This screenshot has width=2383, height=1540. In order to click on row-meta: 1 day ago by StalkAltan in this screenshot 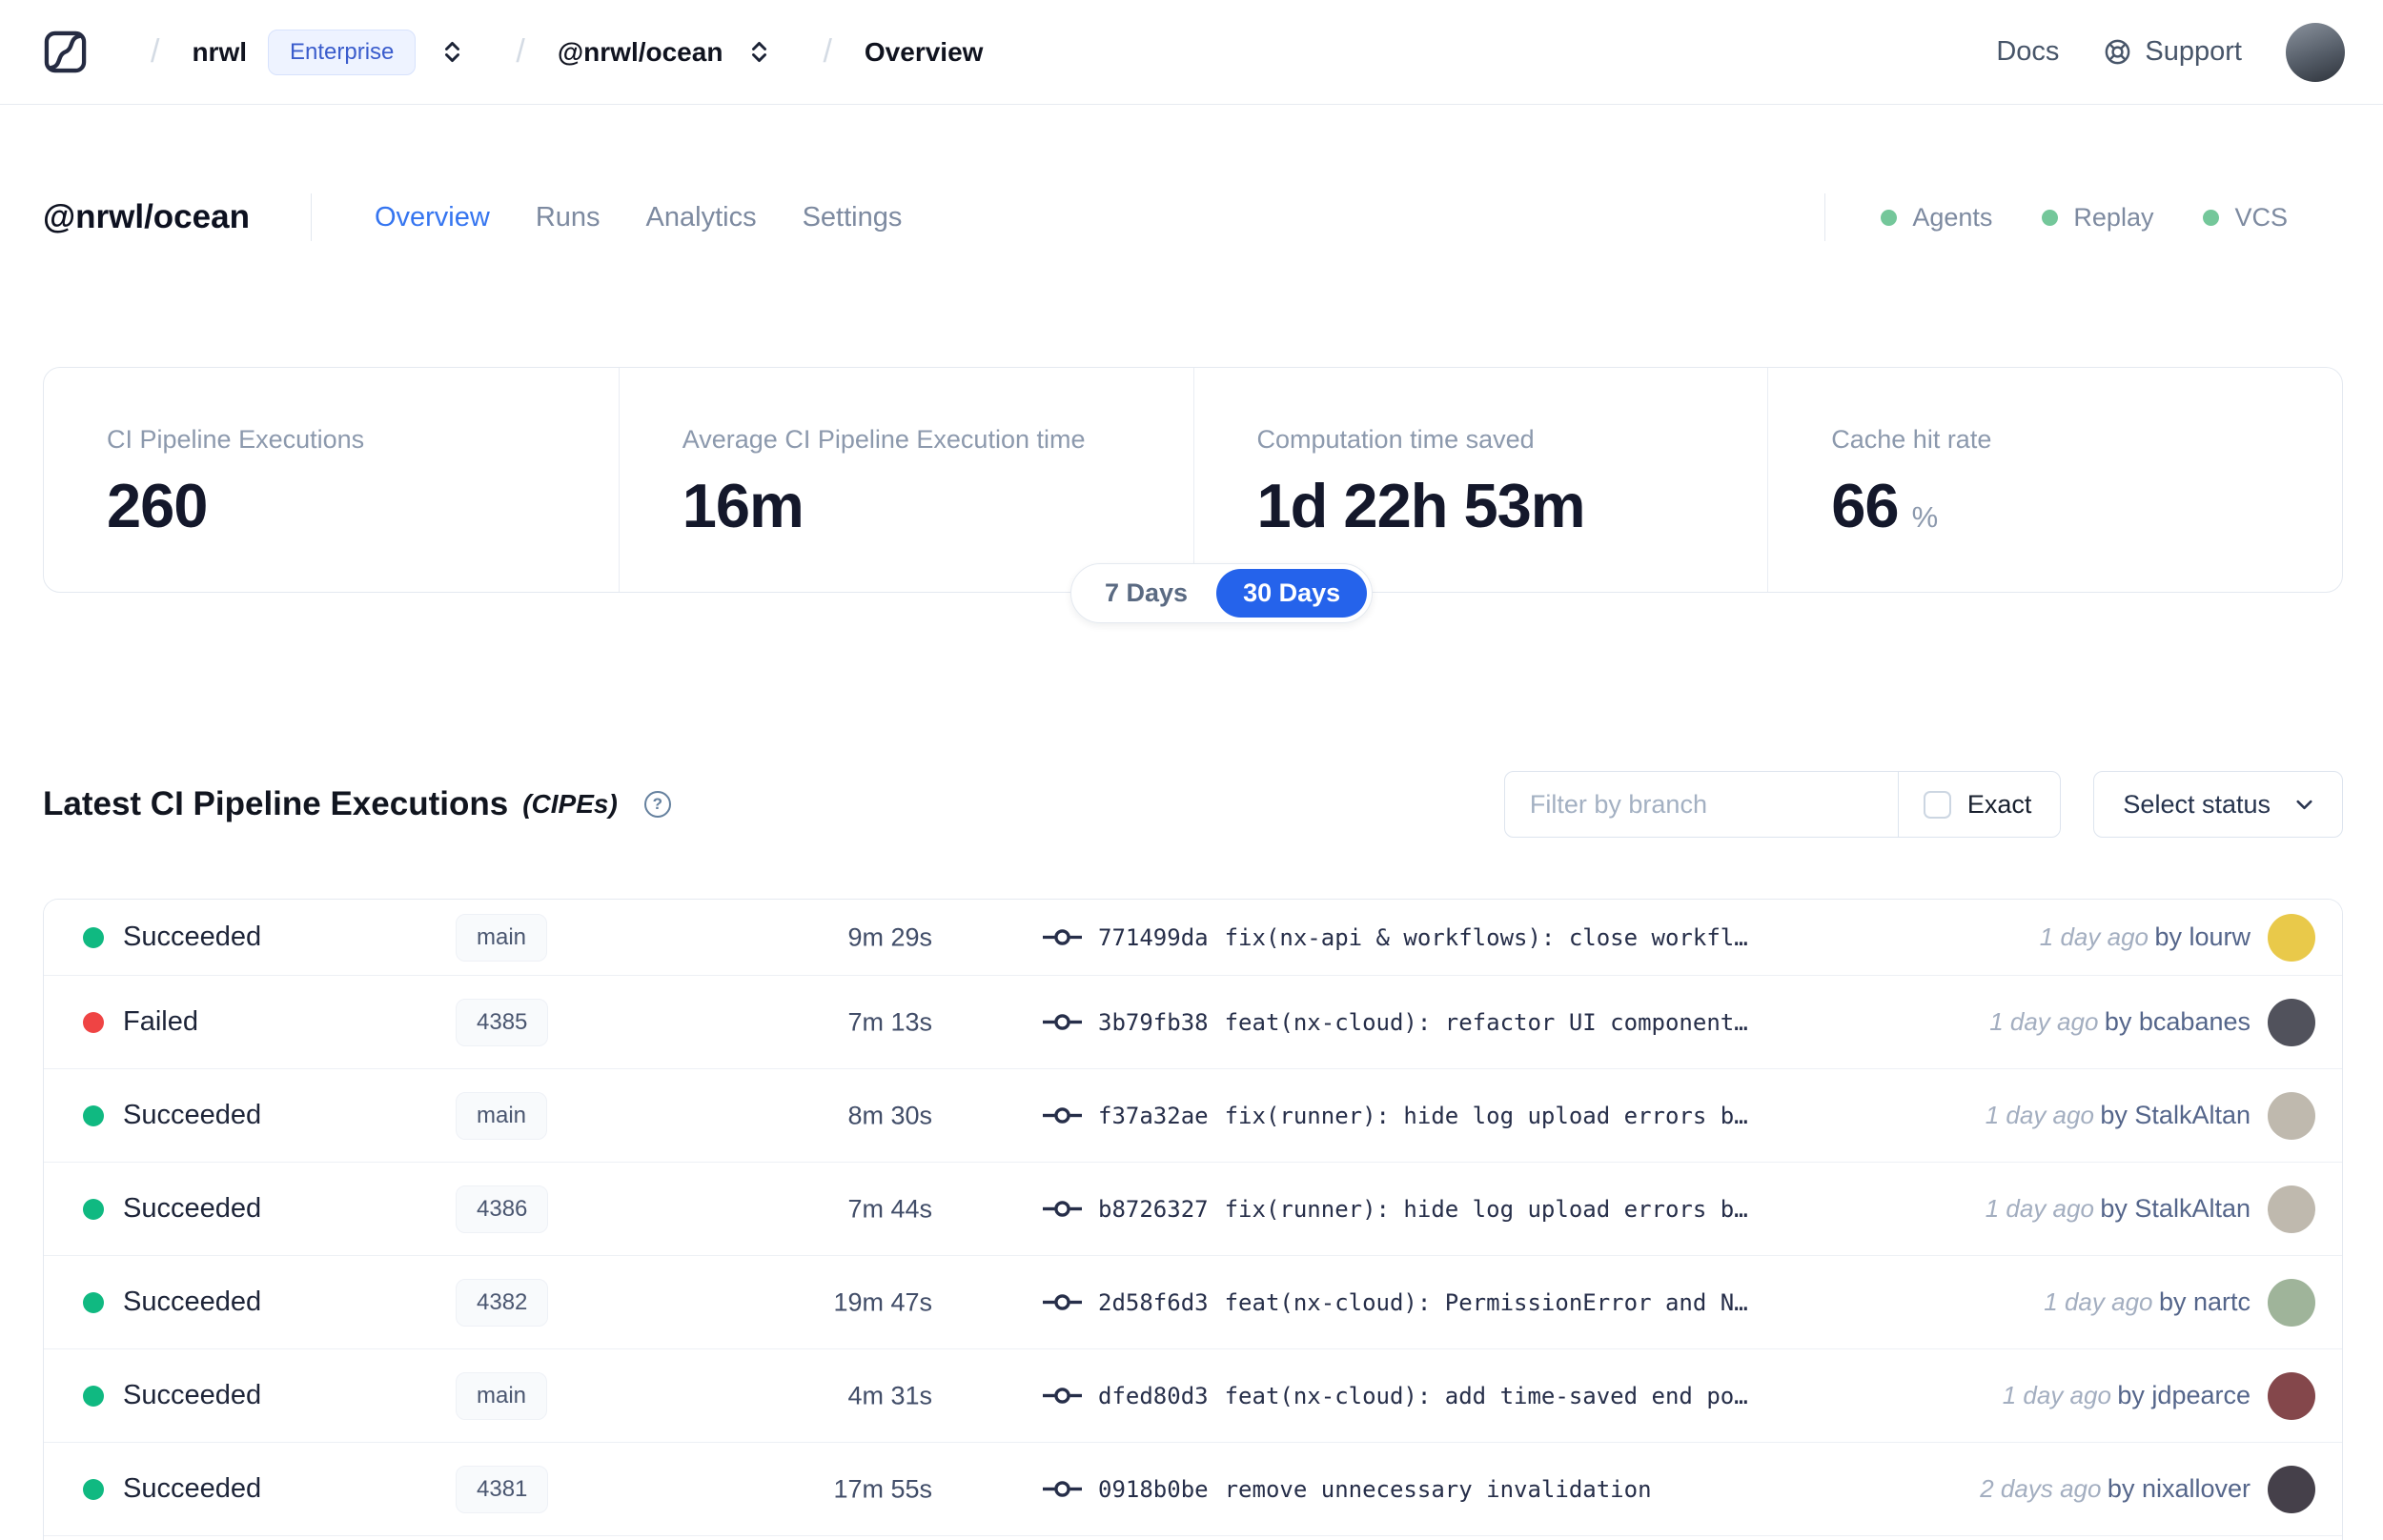, I will do `click(2151, 1209)`.